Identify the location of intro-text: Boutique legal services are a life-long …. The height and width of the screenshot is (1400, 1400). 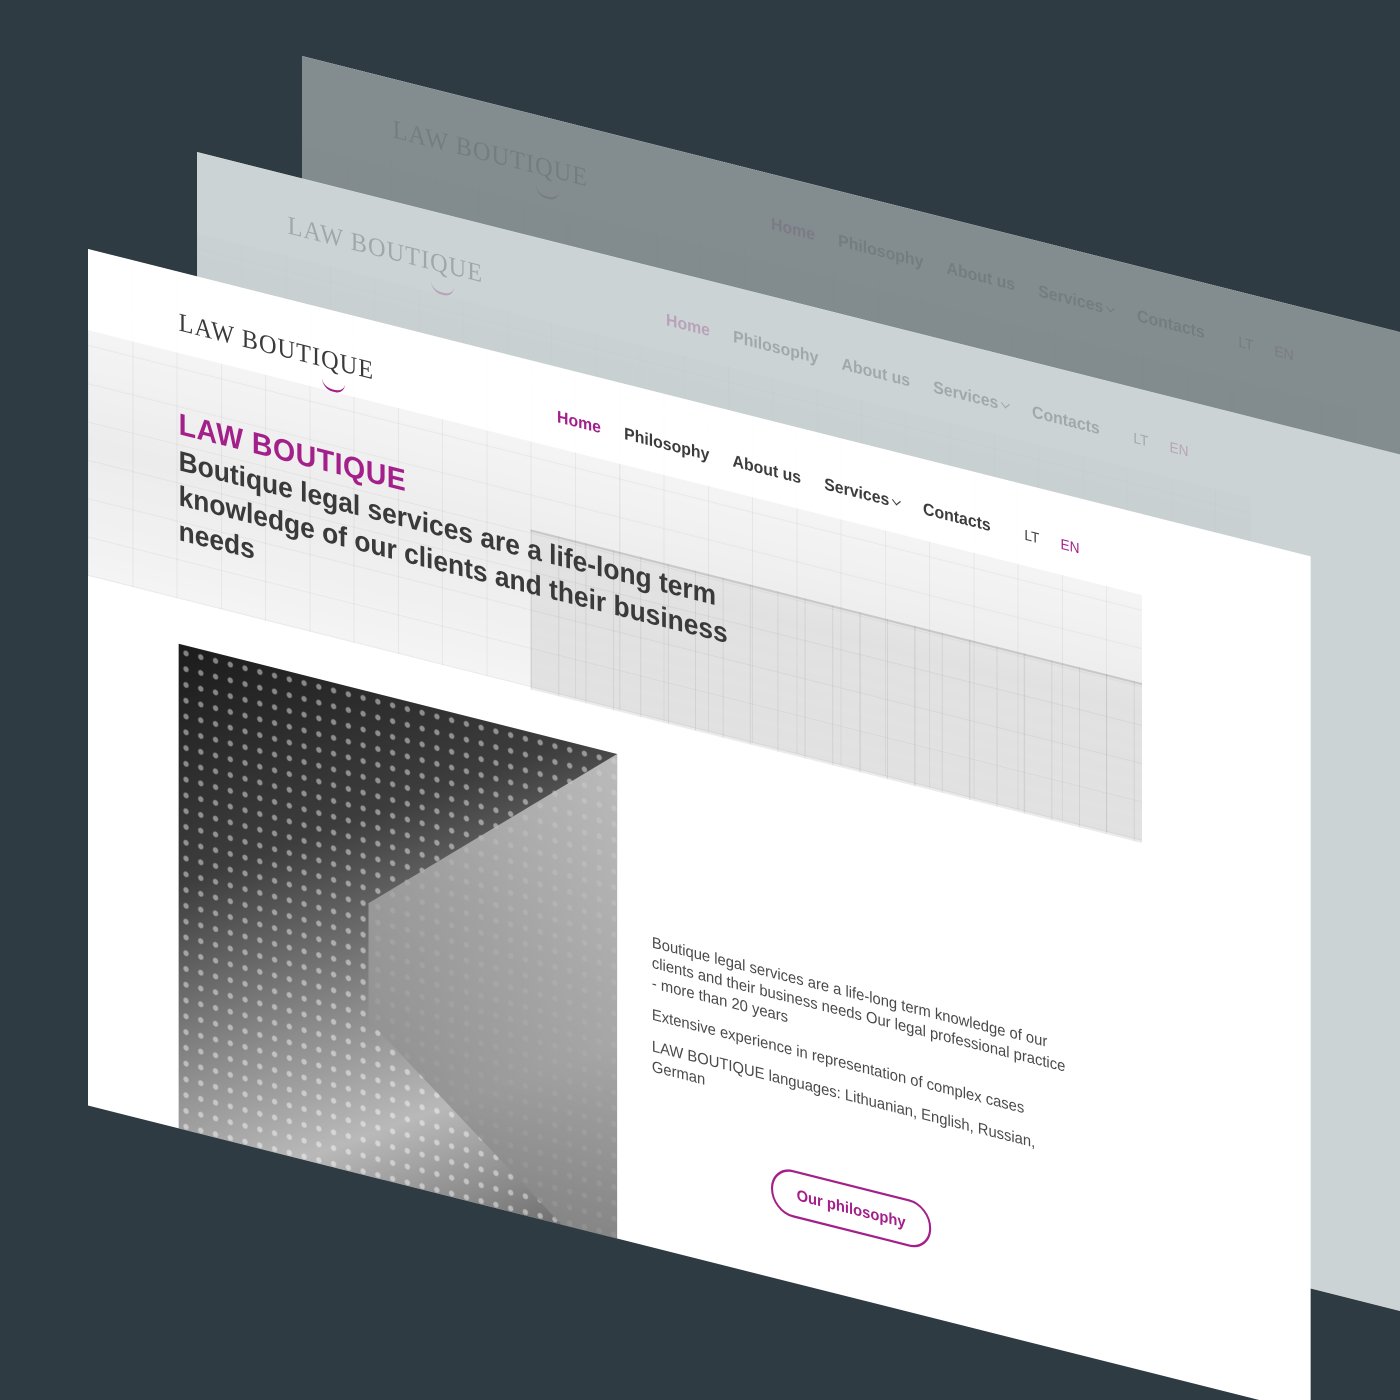
(860, 1062).